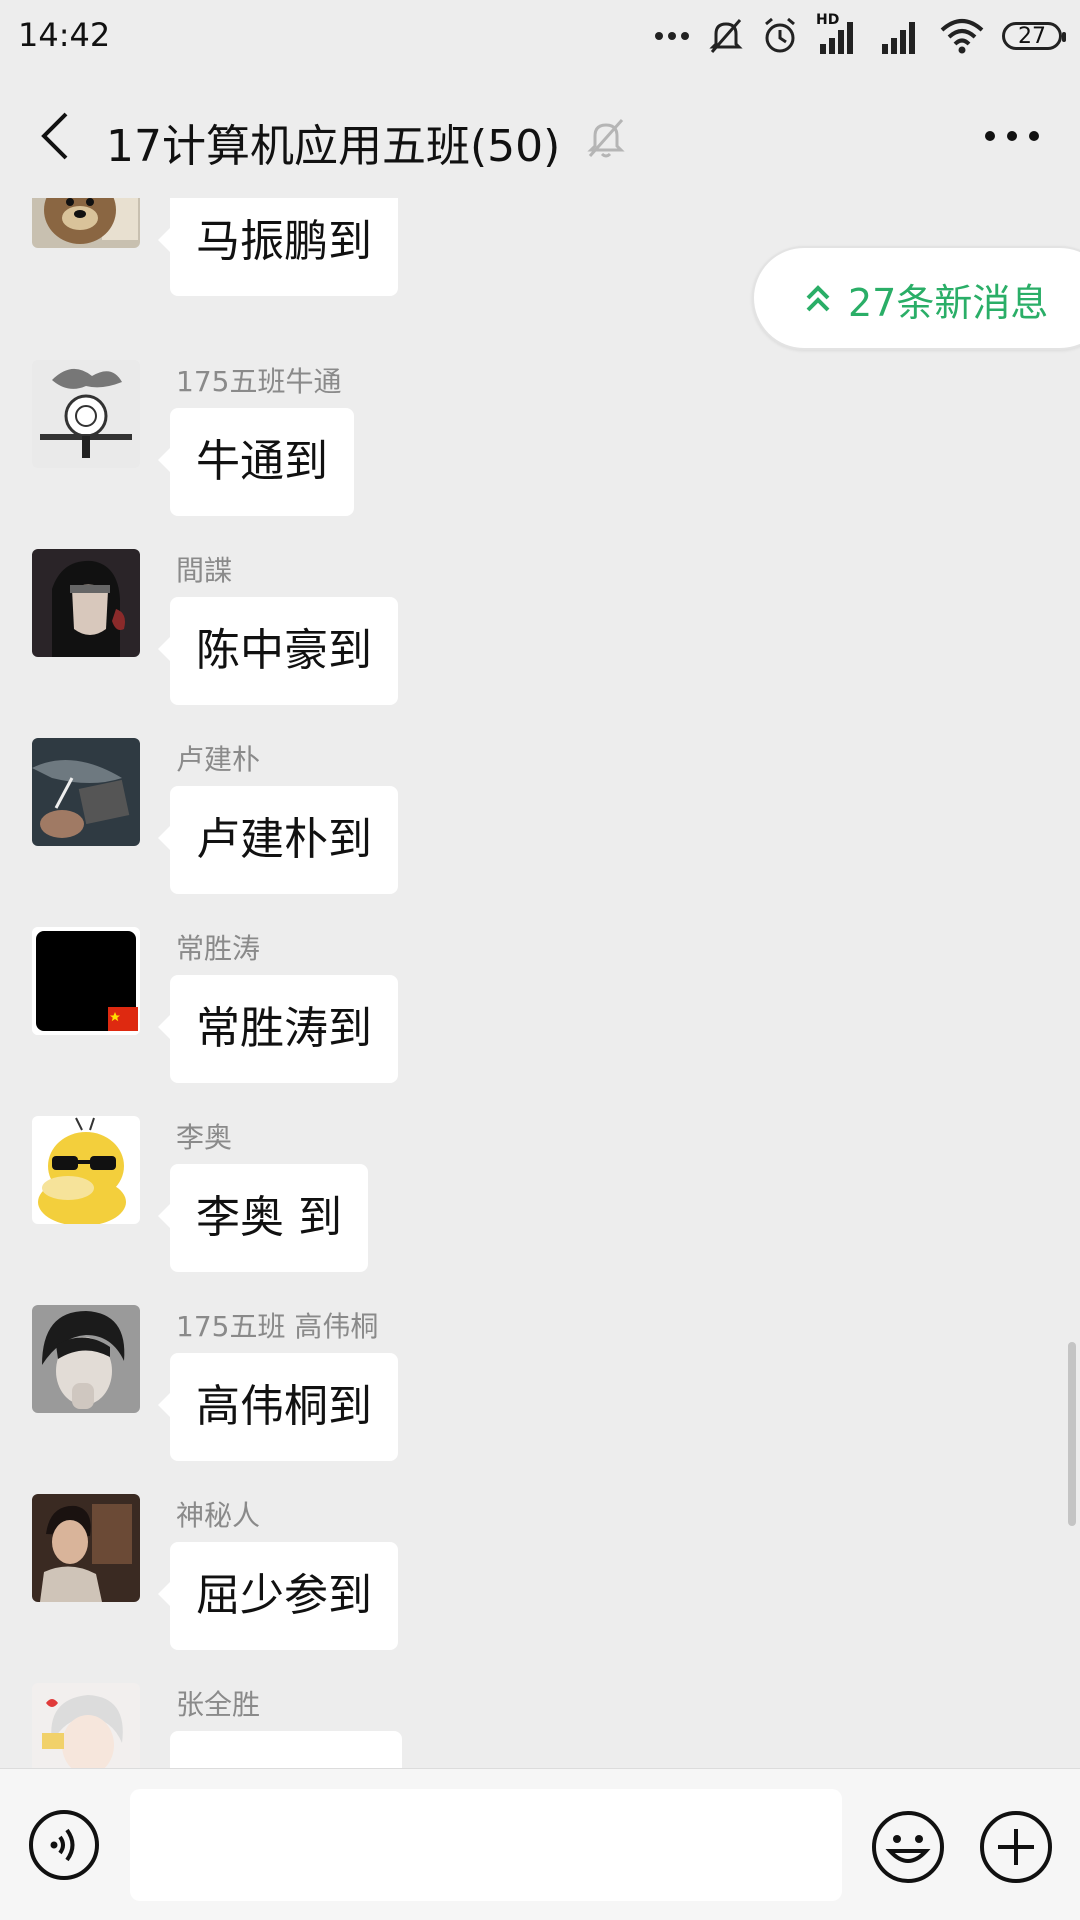  What do you see at coordinates (898, 38) in the screenshot?
I see `signal-icon` at bounding box center [898, 38].